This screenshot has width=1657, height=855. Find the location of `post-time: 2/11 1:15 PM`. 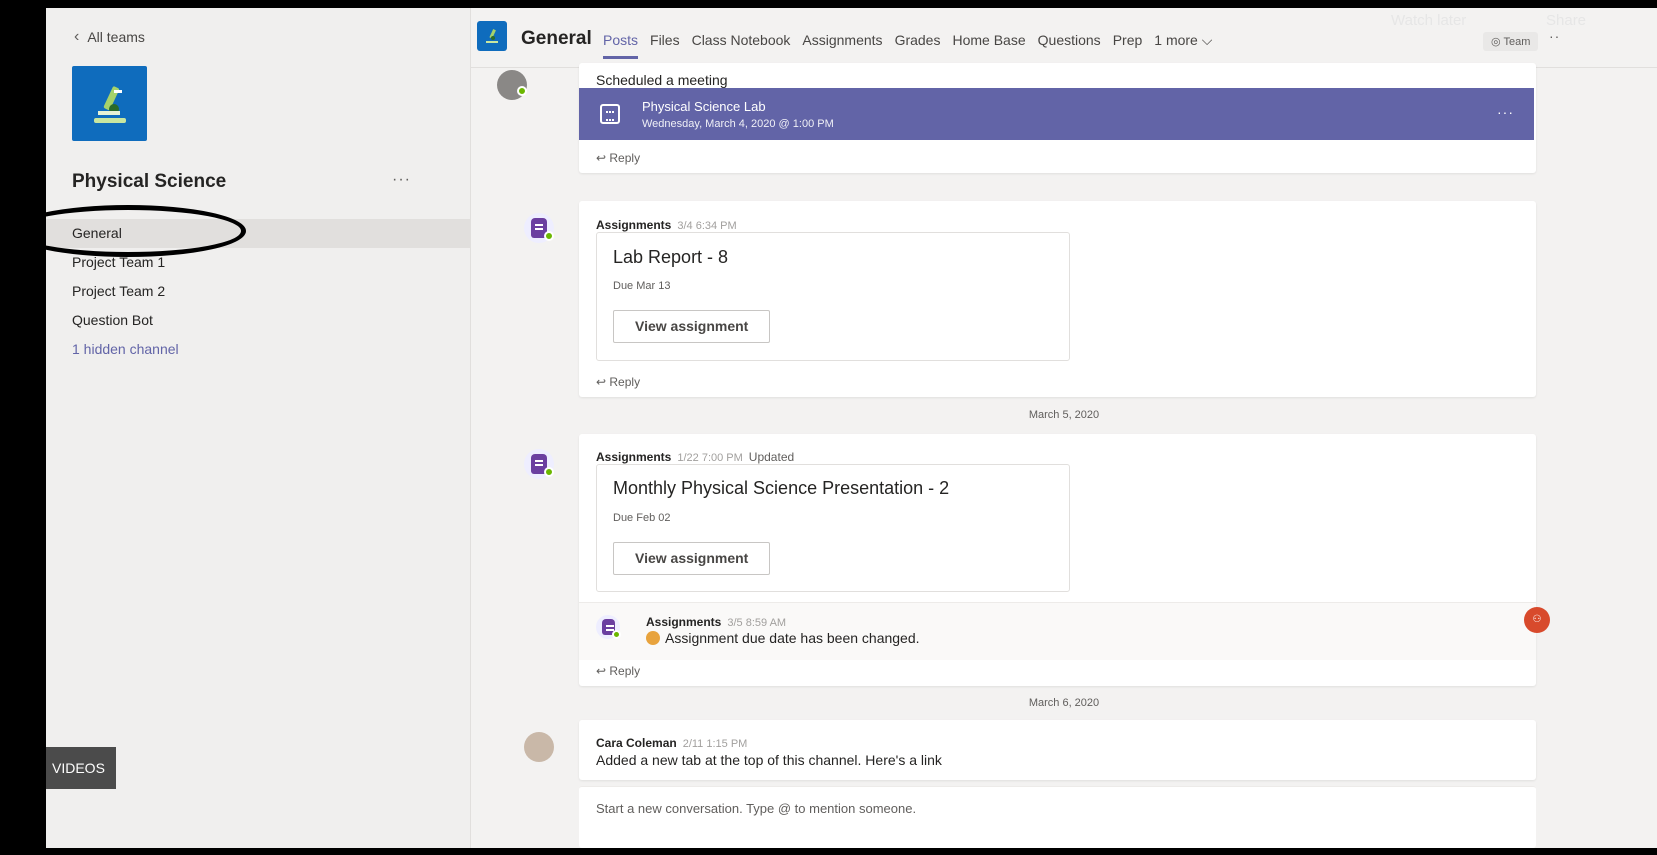

post-time: 2/11 1:15 PM is located at coordinates (715, 744).